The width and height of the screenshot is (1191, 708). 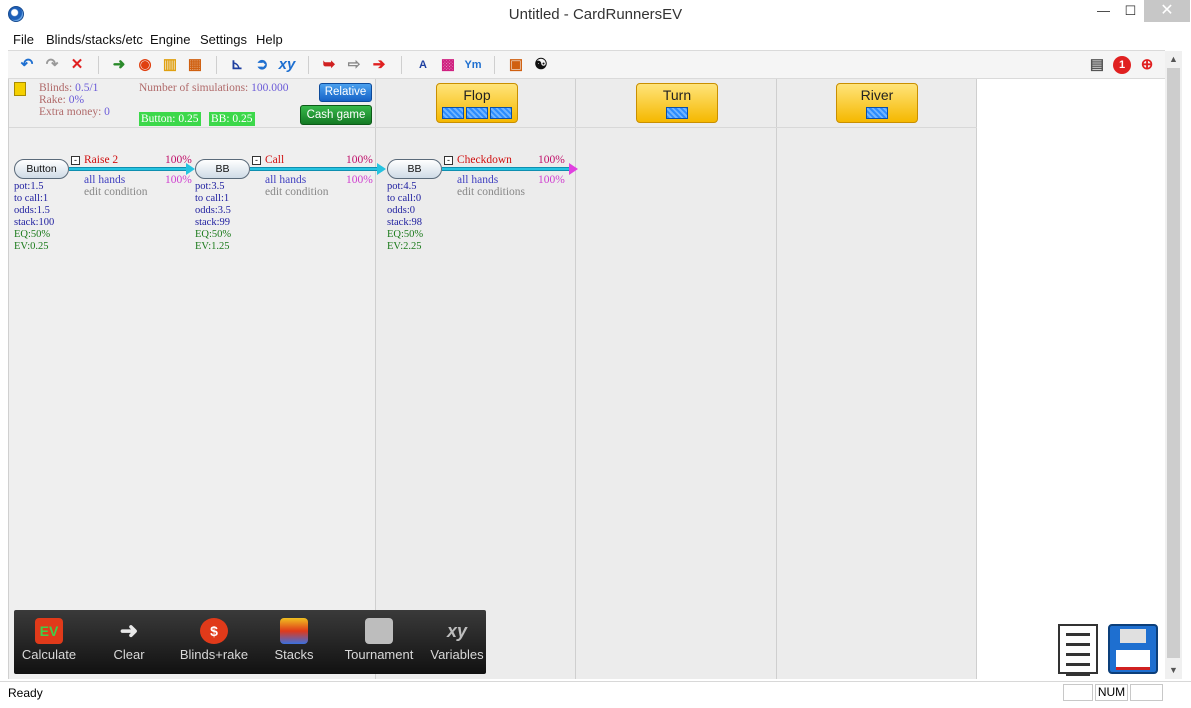 I want to click on maximize-button: ☐, so click(x=1130, y=11).